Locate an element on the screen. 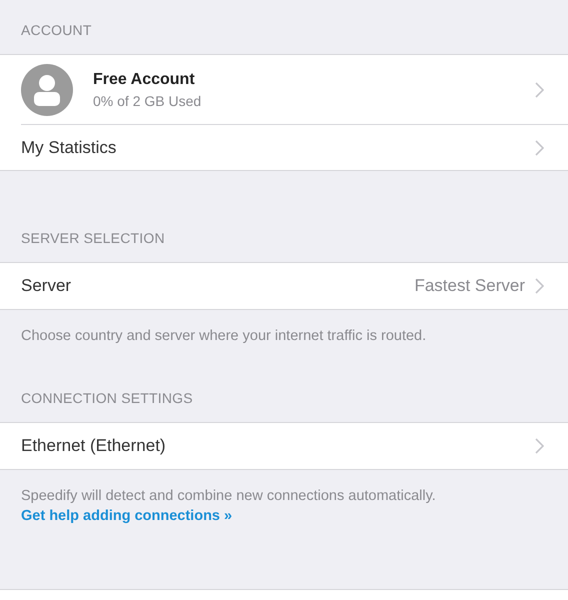  usage-text: 0% of 2 GB Used is located at coordinates (147, 100).